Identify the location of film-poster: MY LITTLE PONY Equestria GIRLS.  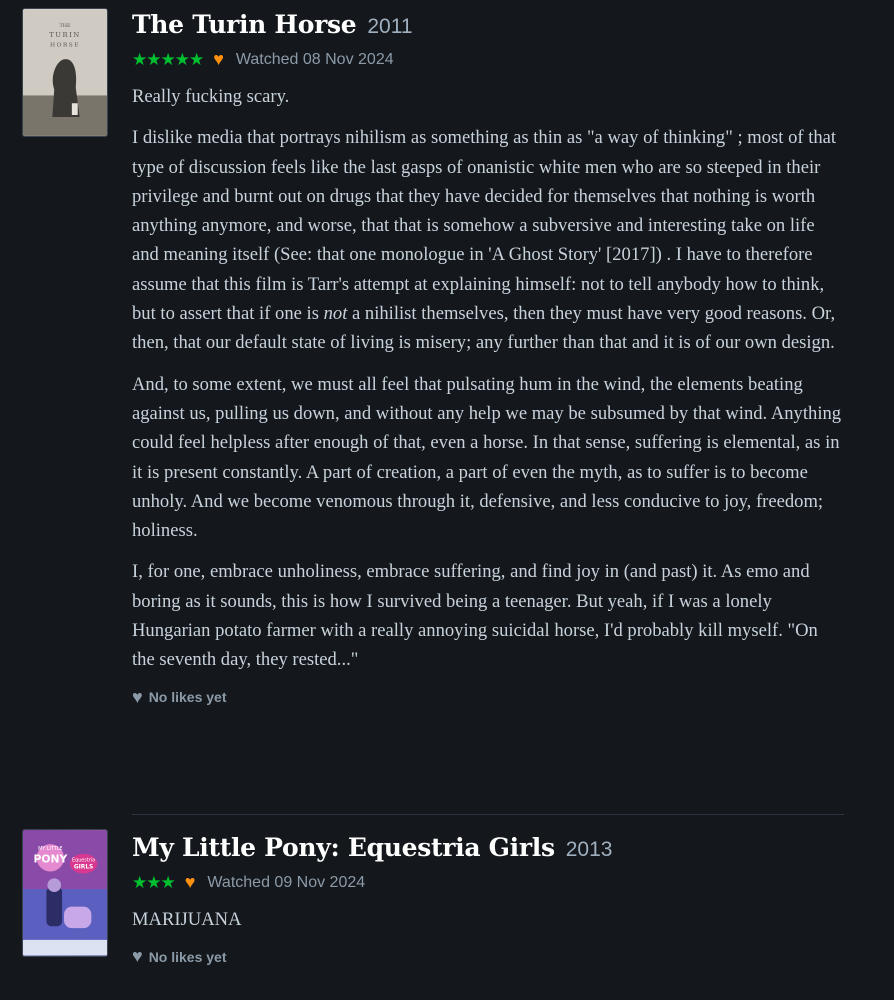
(65, 893).